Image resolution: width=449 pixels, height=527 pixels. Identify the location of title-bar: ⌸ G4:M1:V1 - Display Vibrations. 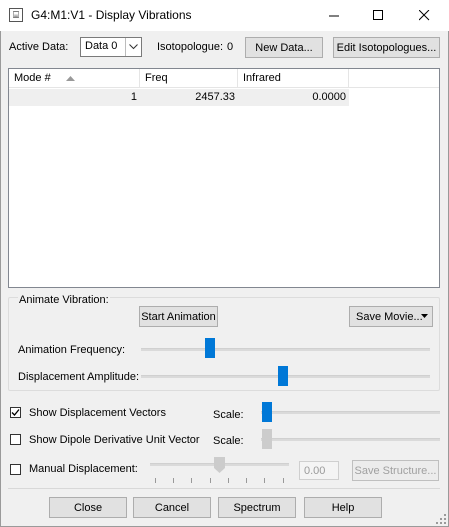
(224, 15).